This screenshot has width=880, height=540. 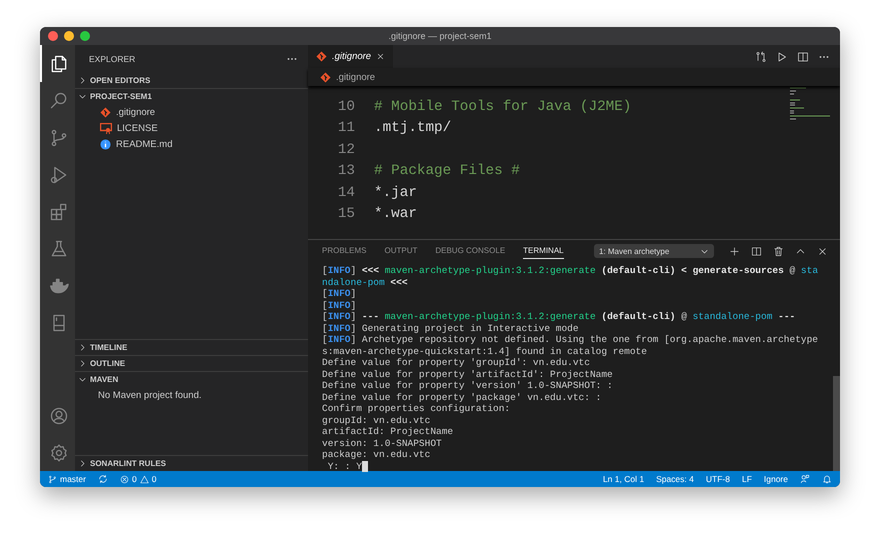 What do you see at coordinates (570, 340) in the screenshot?
I see `terminal-line: [INFO] Archetype repository not defined. Using the one from [org.apache.maven.archetype` at bounding box center [570, 340].